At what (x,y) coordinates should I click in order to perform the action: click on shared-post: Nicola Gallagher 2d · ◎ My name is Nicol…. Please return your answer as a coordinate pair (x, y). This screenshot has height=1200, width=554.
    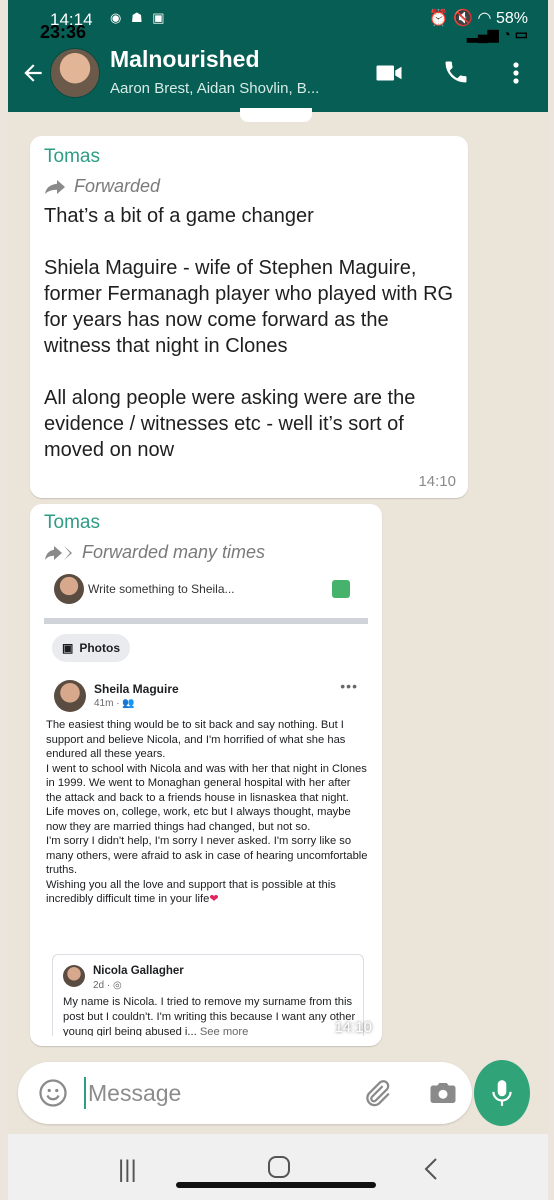
    Looking at the image, I should click on (208, 995).